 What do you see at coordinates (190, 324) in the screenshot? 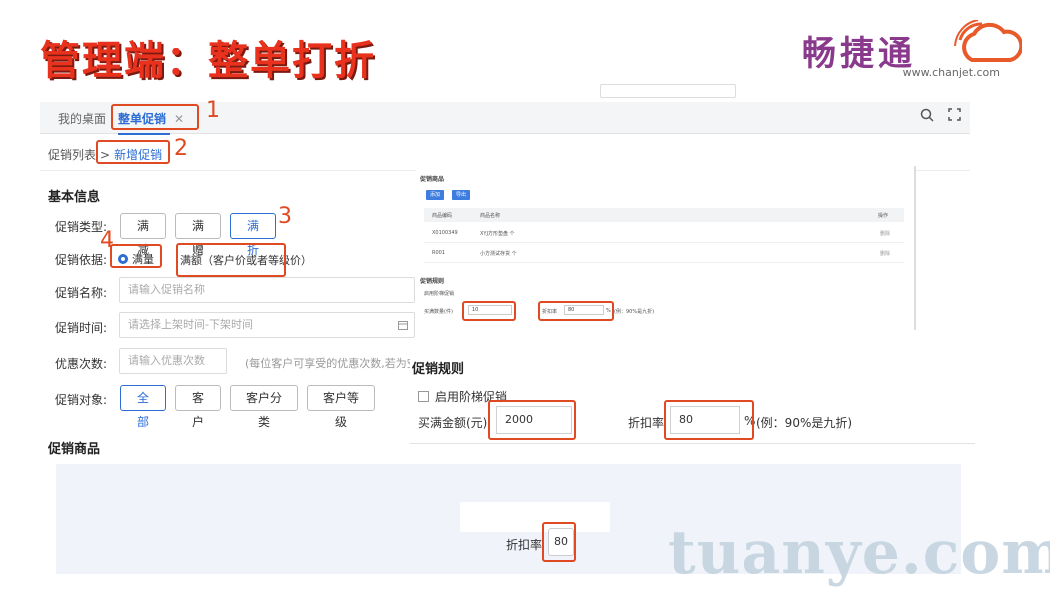
I see `promo-time-placeholder: 请选择上架时间-下架时间` at bounding box center [190, 324].